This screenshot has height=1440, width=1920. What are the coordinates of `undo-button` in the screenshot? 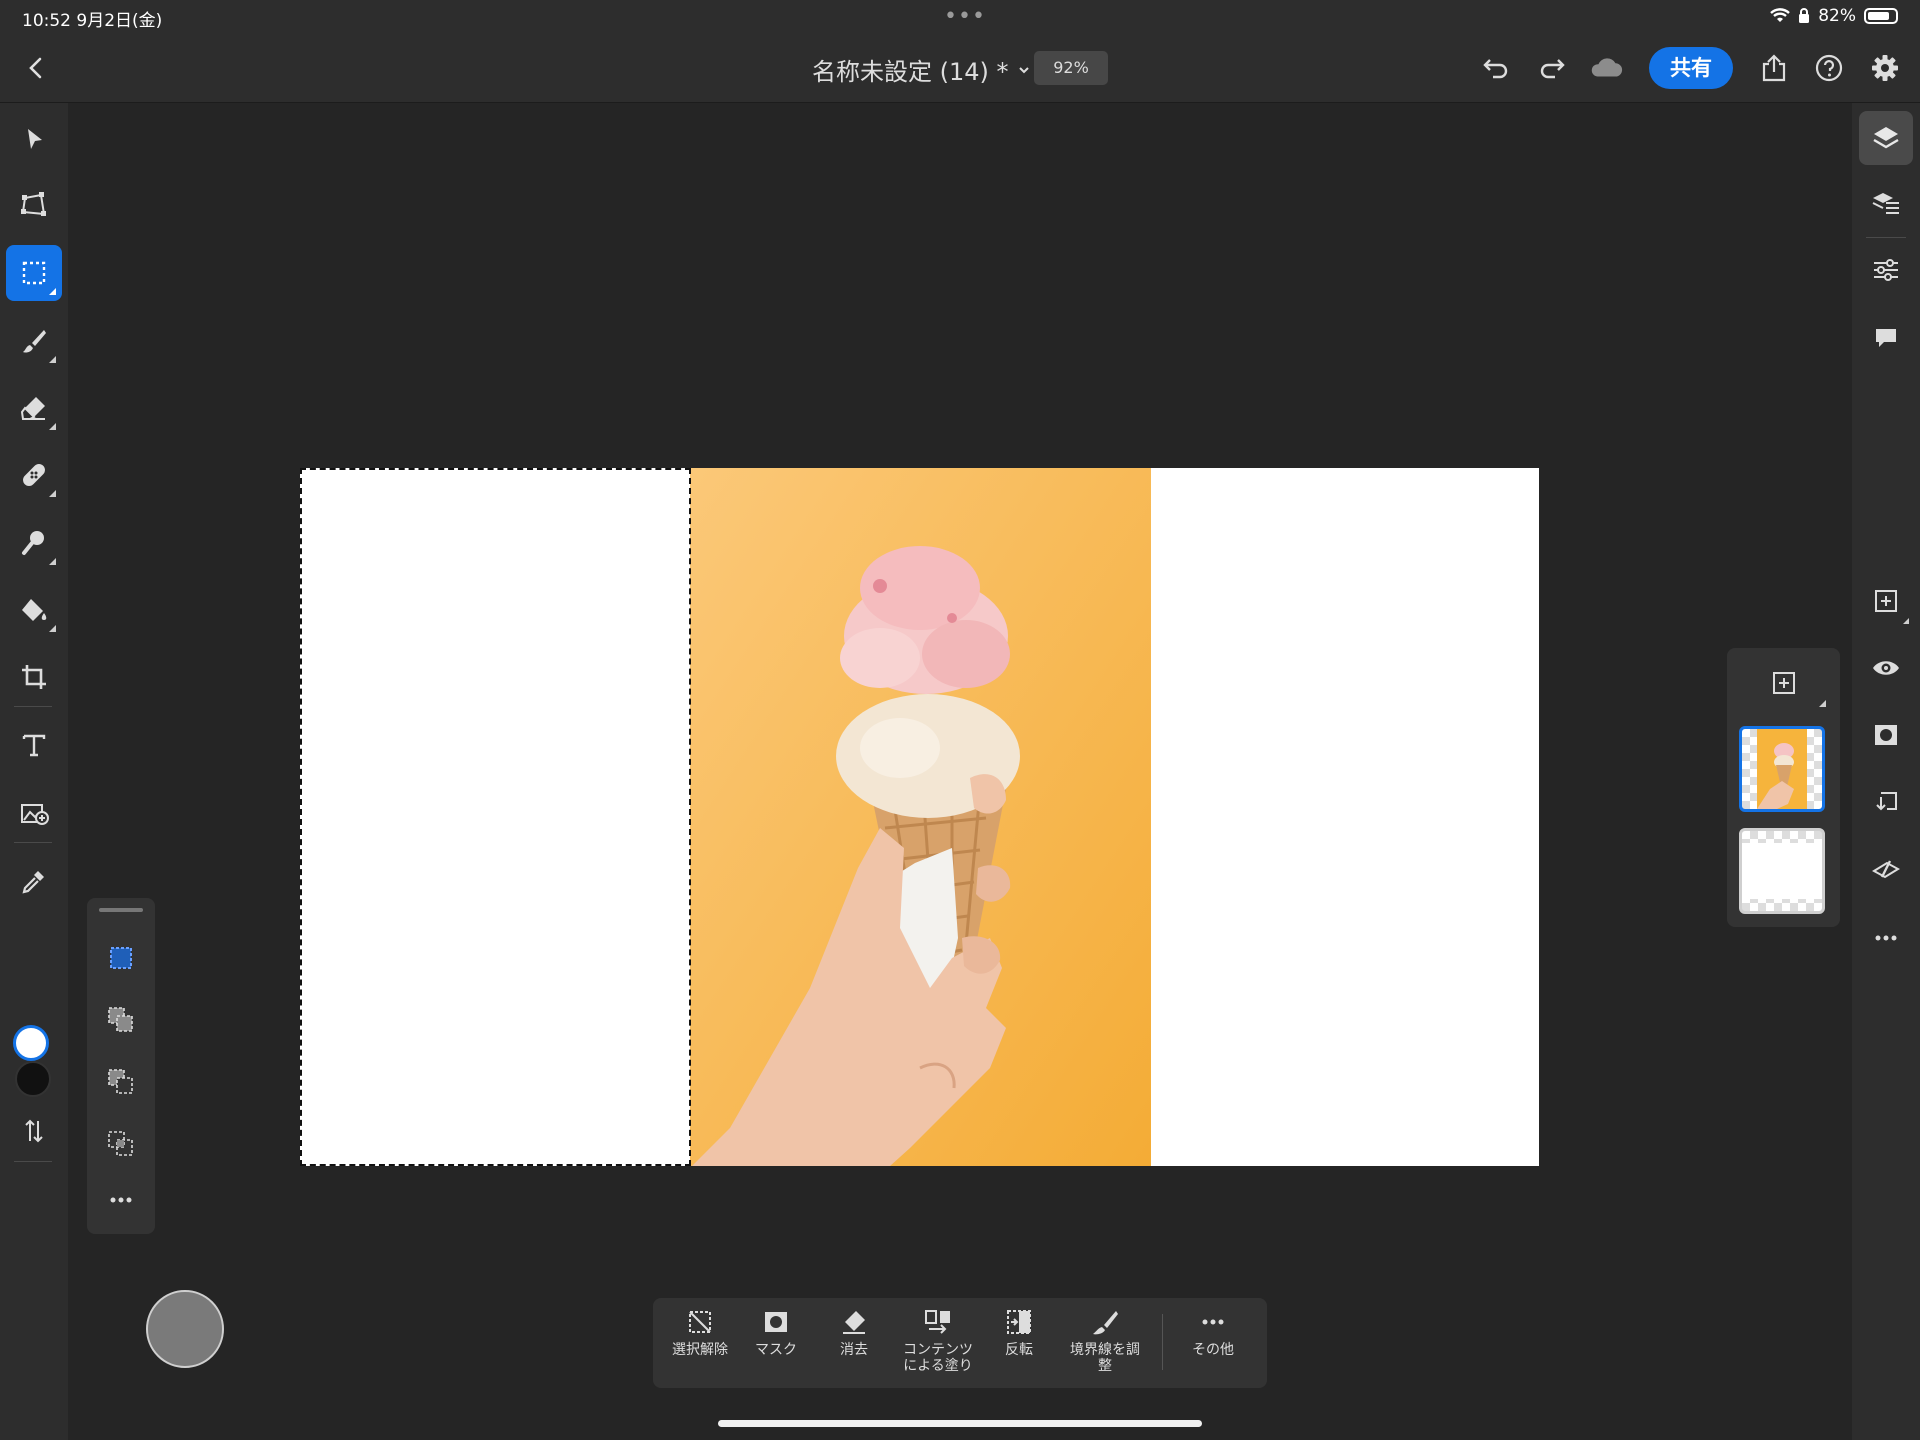 It's located at (1496, 68).